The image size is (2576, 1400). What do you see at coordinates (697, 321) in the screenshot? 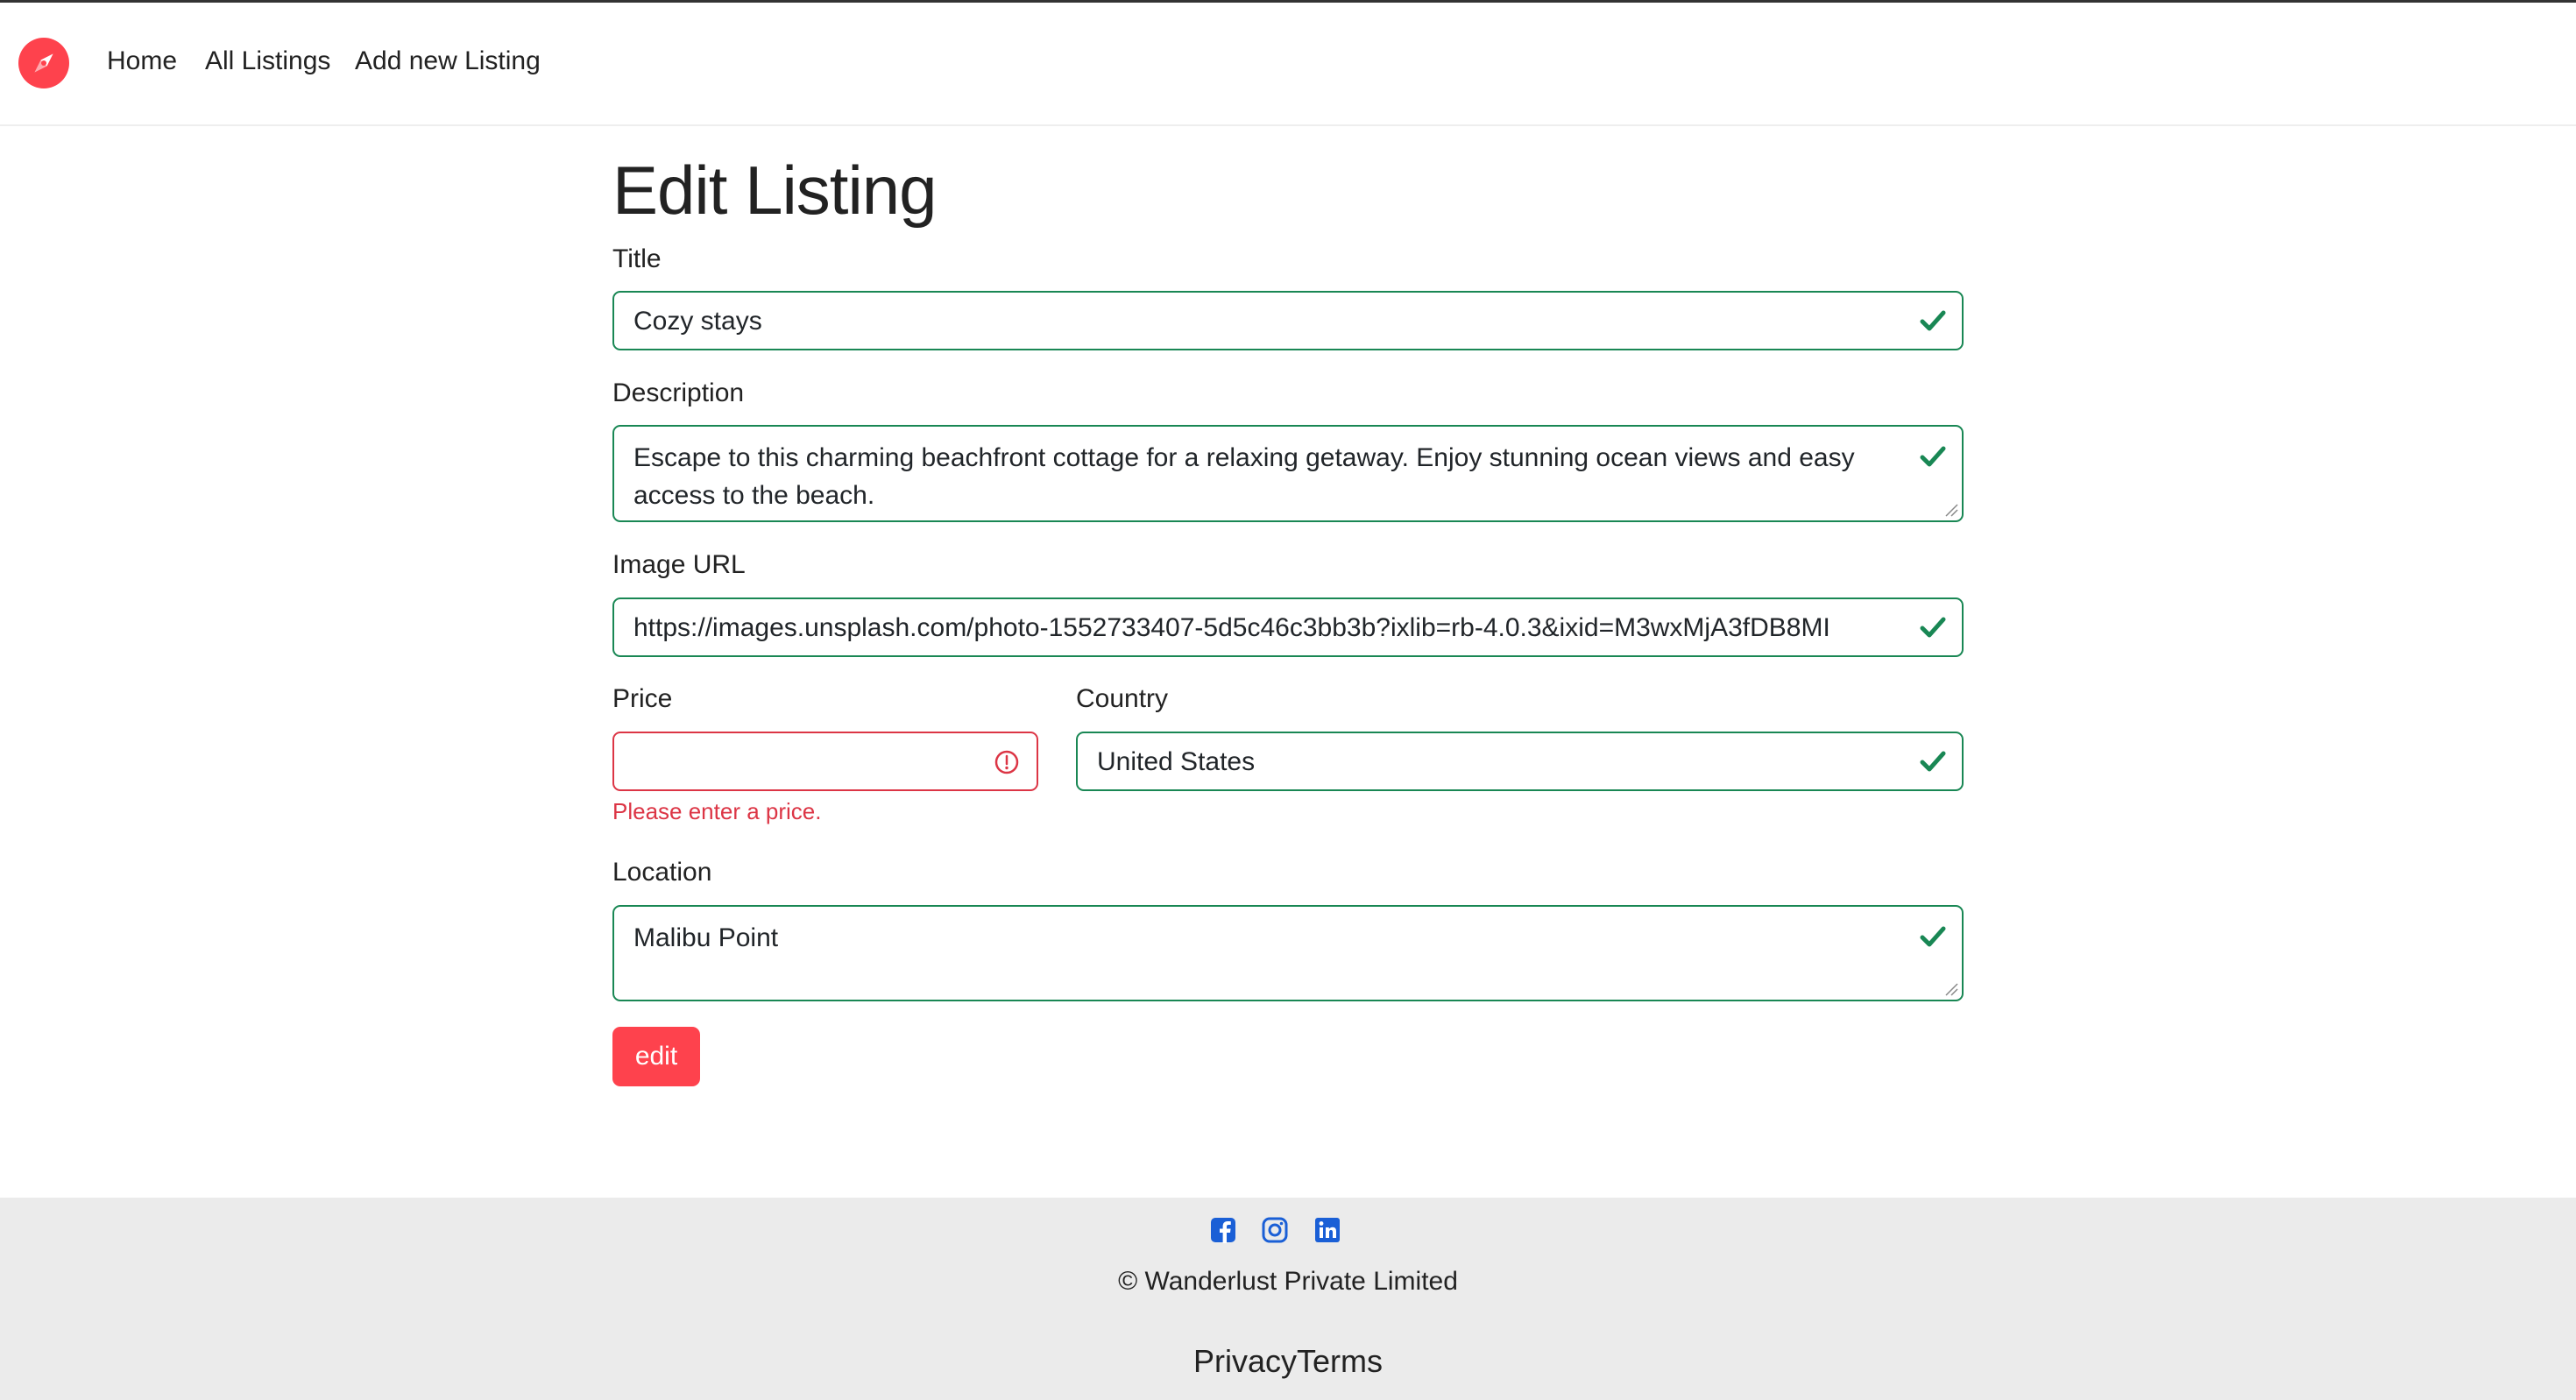
I see `title-input-value: Cozy stays` at bounding box center [697, 321].